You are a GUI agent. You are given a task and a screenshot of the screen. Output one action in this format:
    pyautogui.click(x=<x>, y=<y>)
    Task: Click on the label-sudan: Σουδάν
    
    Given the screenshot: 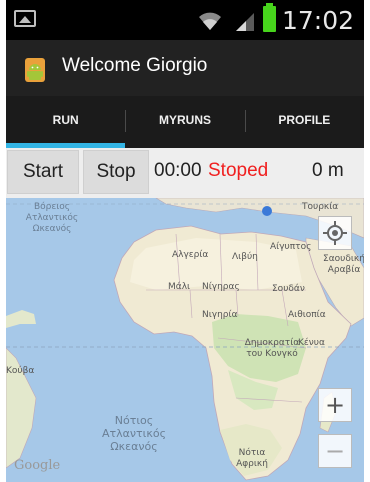 What is the action you would take?
    pyautogui.click(x=288, y=289)
    